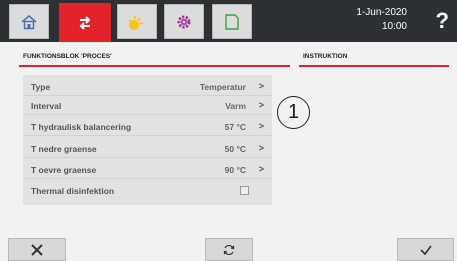 This screenshot has width=457, height=261. I want to click on row-value: 50 °C, so click(235, 149).